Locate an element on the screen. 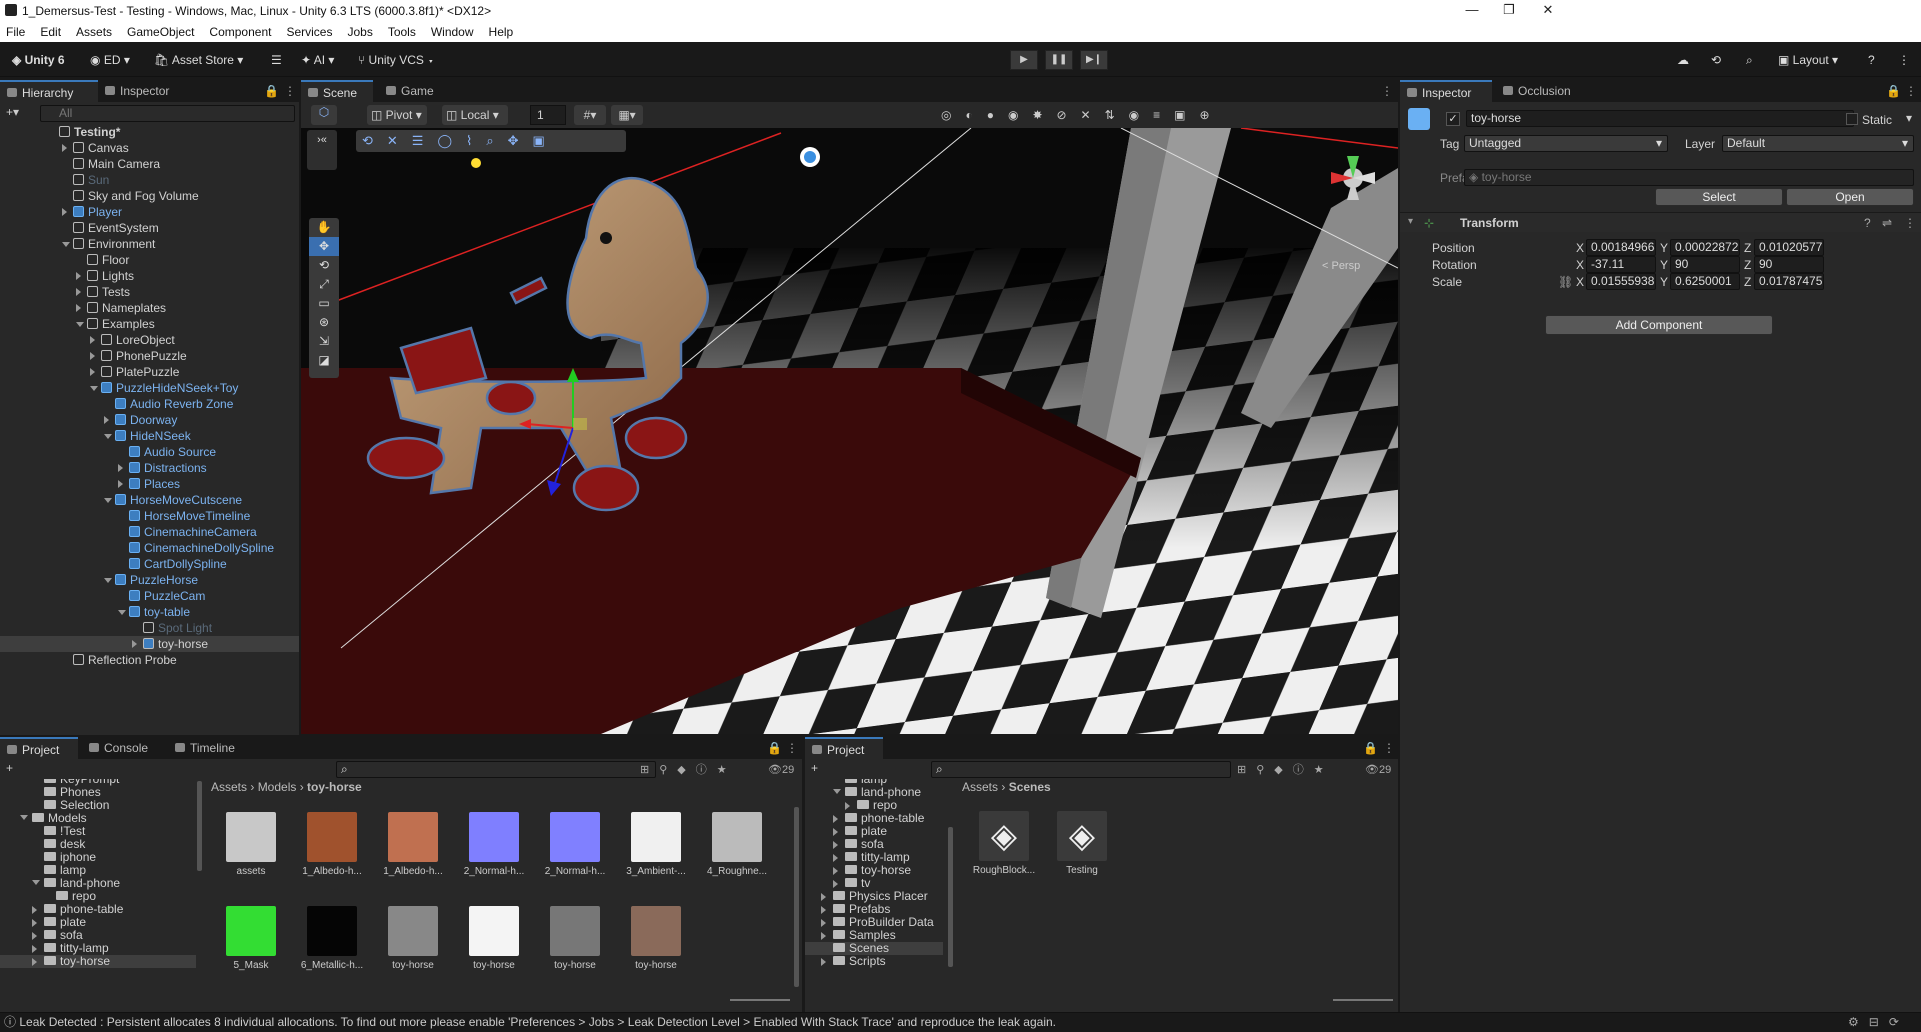 The image size is (1921, 1032). scale-x-field: 0.01555938 is located at coordinates (1621, 281).